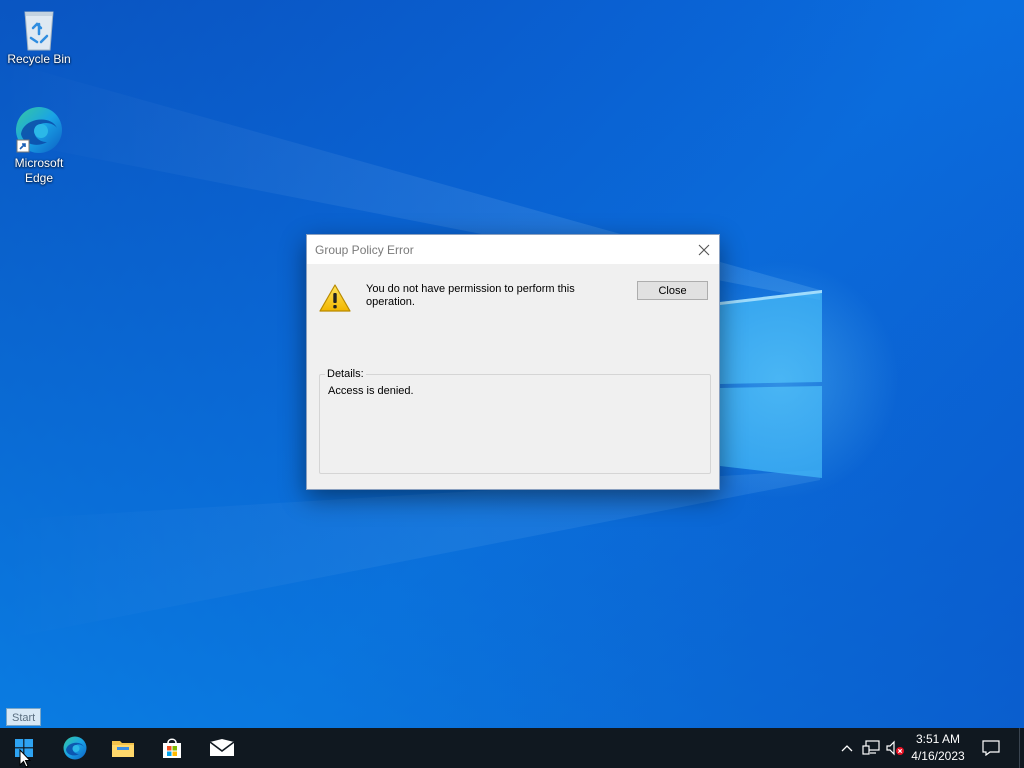 The width and height of the screenshot is (1024, 768). Describe the element at coordinates (800, 380) in the screenshot. I see `logo-glow` at that location.